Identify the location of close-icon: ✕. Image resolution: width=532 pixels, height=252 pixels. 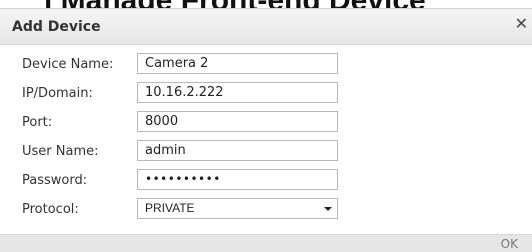
(521, 24).